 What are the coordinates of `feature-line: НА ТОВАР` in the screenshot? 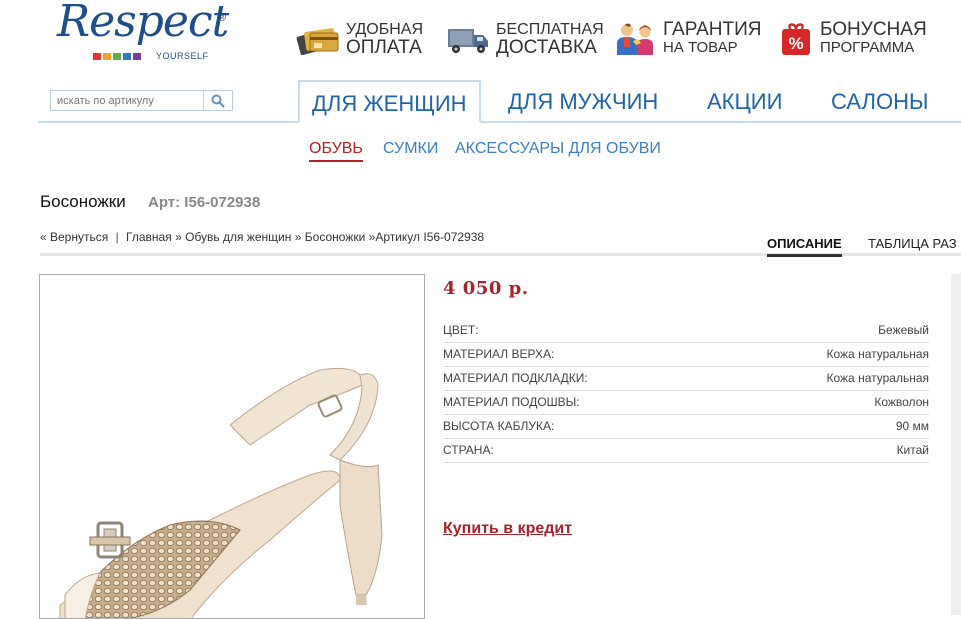 It's located at (700, 47).